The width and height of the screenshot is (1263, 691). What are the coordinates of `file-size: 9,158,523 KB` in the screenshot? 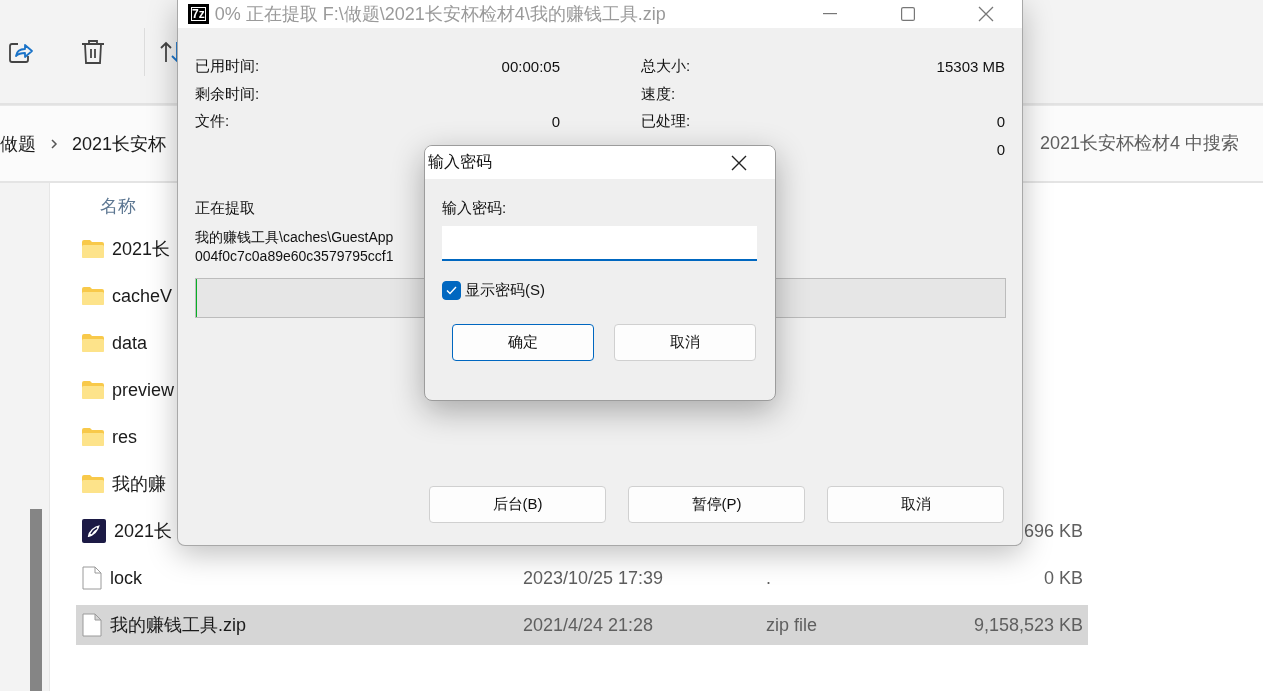 It's located at (1027, 625).